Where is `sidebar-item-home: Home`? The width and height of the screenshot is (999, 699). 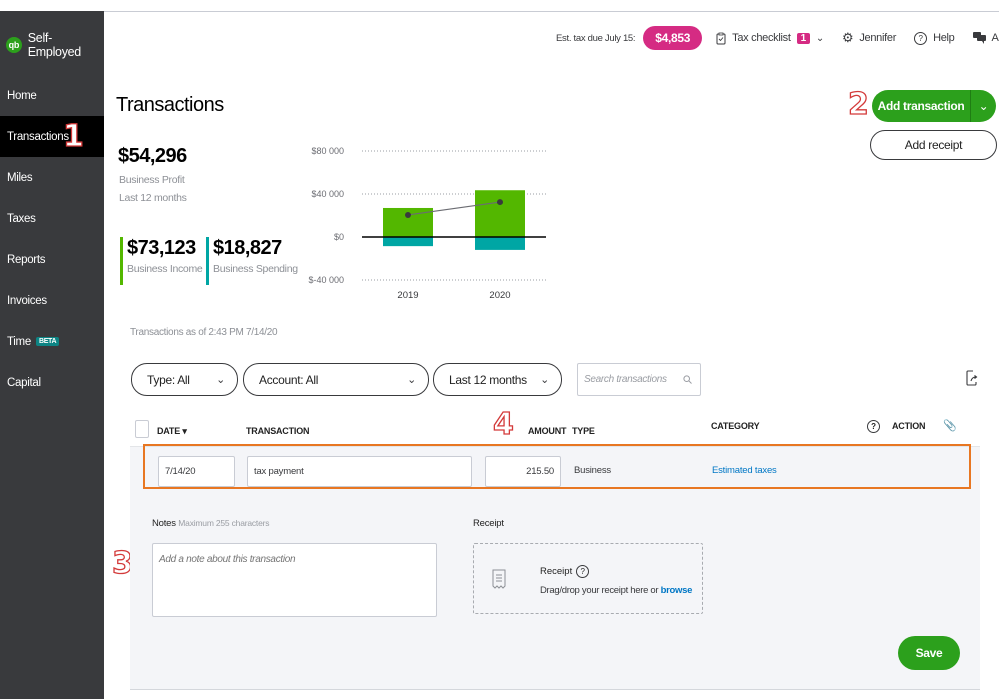
sidebar-item-home: Home is located at coordinates (52, 95).